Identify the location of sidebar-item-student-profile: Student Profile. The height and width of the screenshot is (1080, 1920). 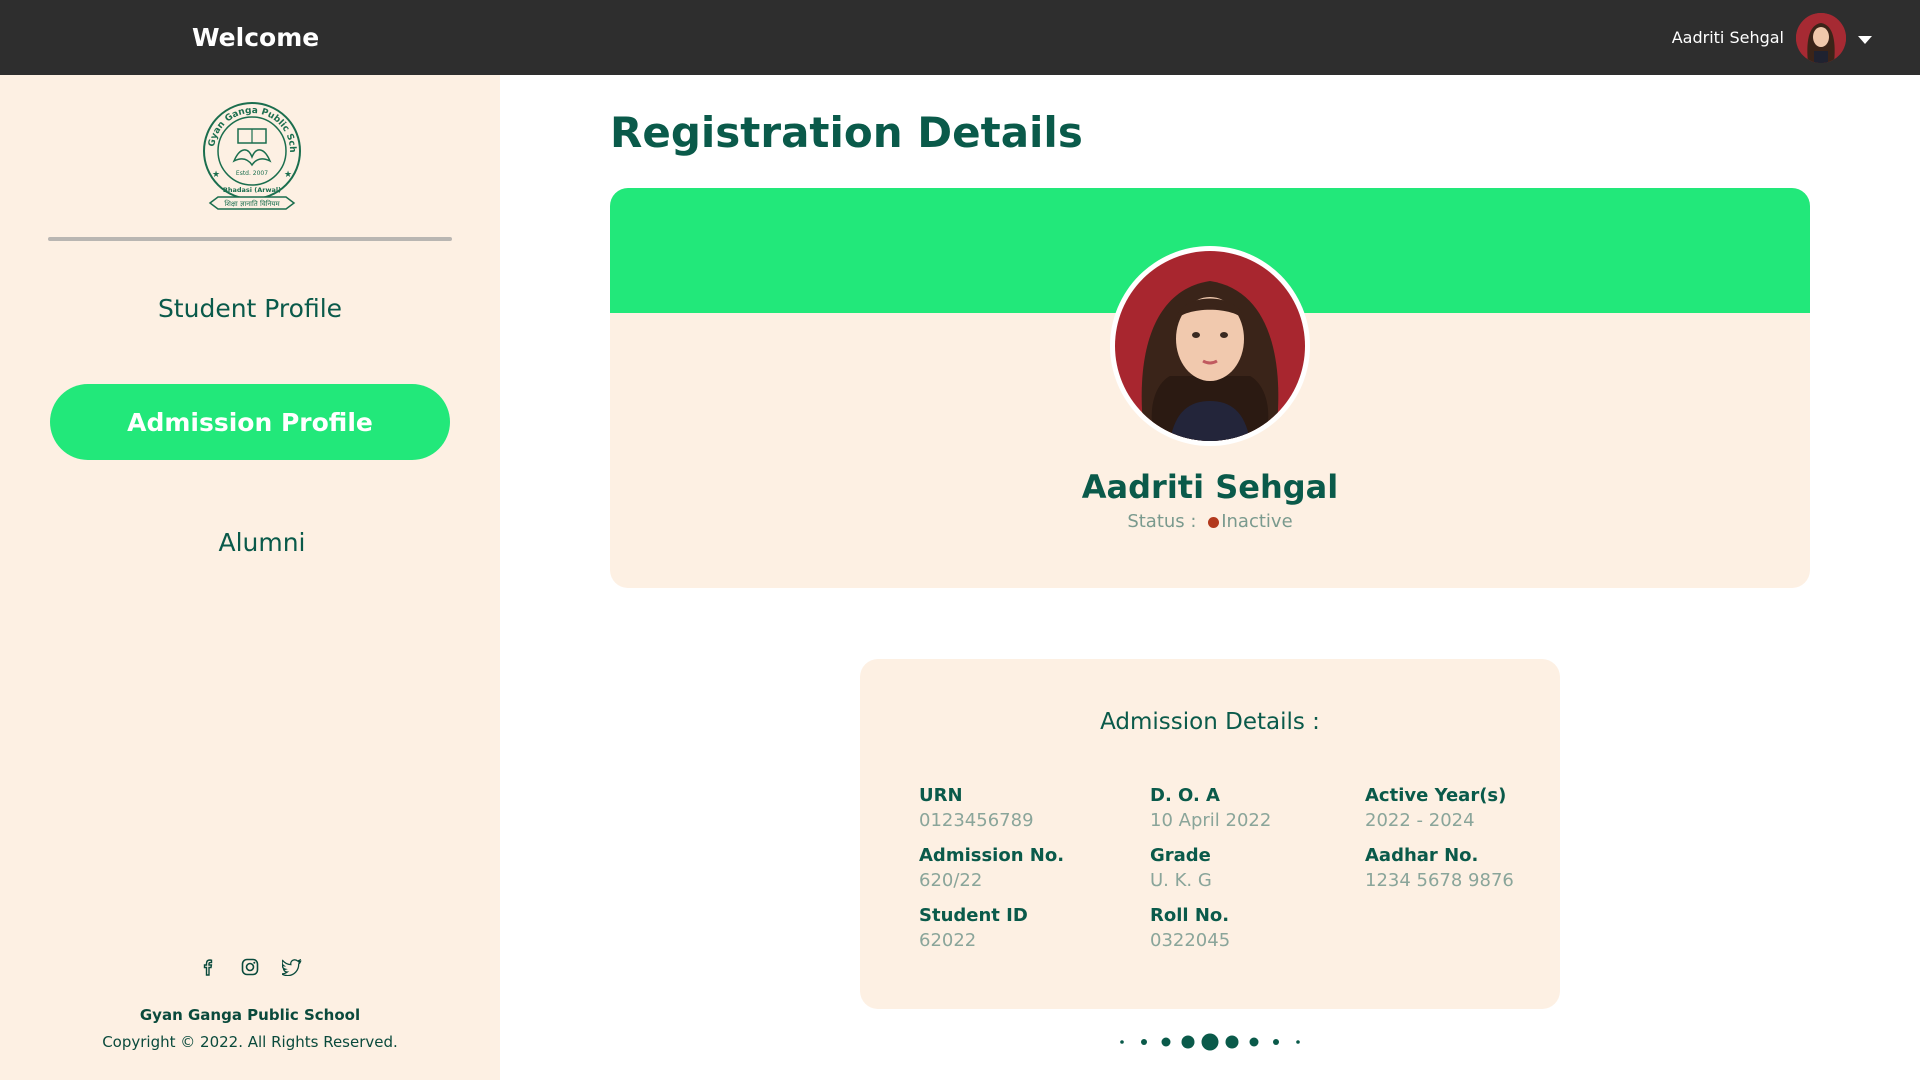
(250, 308).